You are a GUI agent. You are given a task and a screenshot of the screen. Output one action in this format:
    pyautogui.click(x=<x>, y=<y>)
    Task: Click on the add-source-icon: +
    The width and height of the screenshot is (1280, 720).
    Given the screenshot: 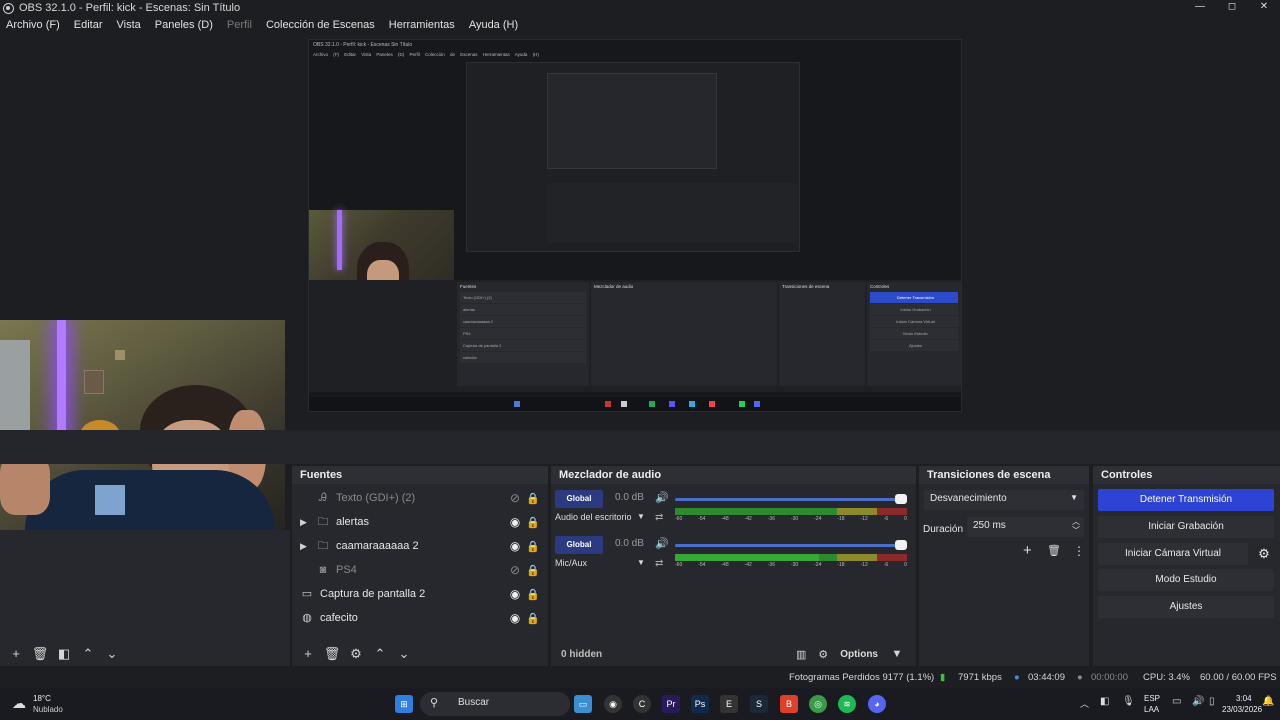 What is the action you would take?
    pyautogui.click(x=308, y=654)
    